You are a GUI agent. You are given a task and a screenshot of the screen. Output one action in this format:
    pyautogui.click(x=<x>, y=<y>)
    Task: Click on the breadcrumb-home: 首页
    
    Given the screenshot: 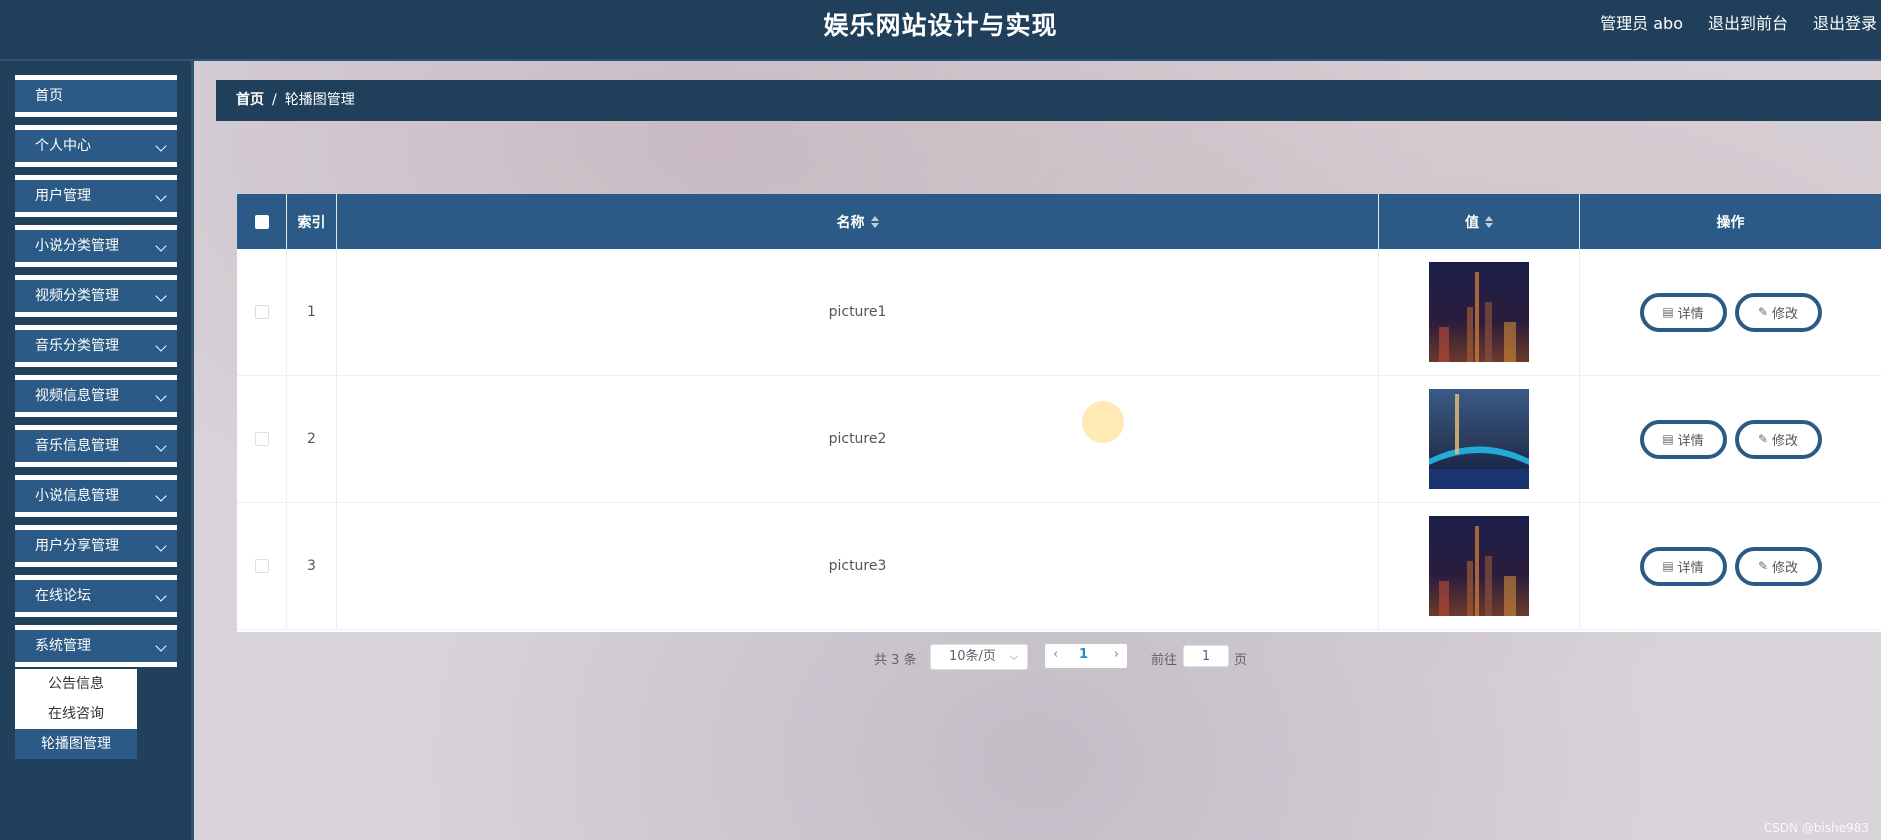 What is the action you would take?
    pyautogui.click(x=250, y=100)
    